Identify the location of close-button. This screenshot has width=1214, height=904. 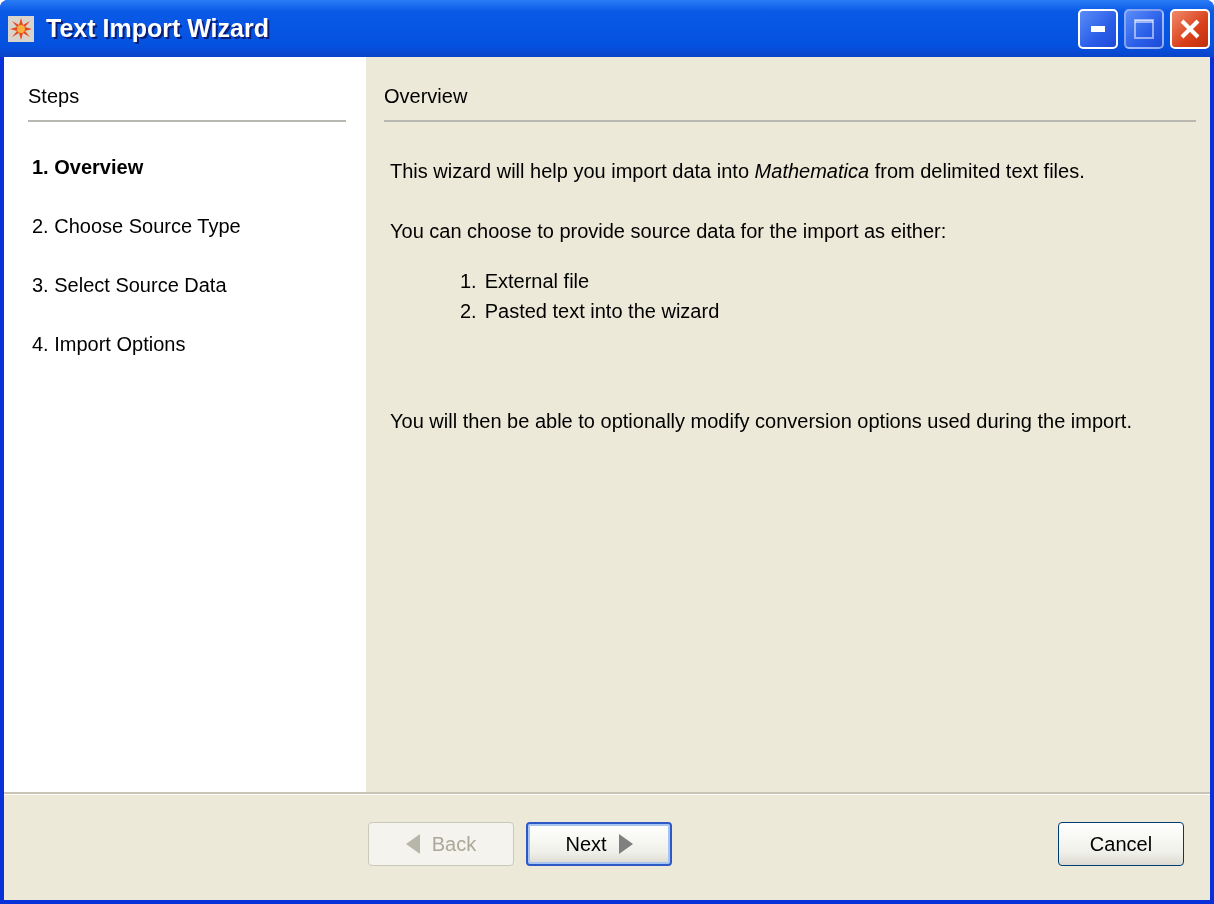
(1190, 28).